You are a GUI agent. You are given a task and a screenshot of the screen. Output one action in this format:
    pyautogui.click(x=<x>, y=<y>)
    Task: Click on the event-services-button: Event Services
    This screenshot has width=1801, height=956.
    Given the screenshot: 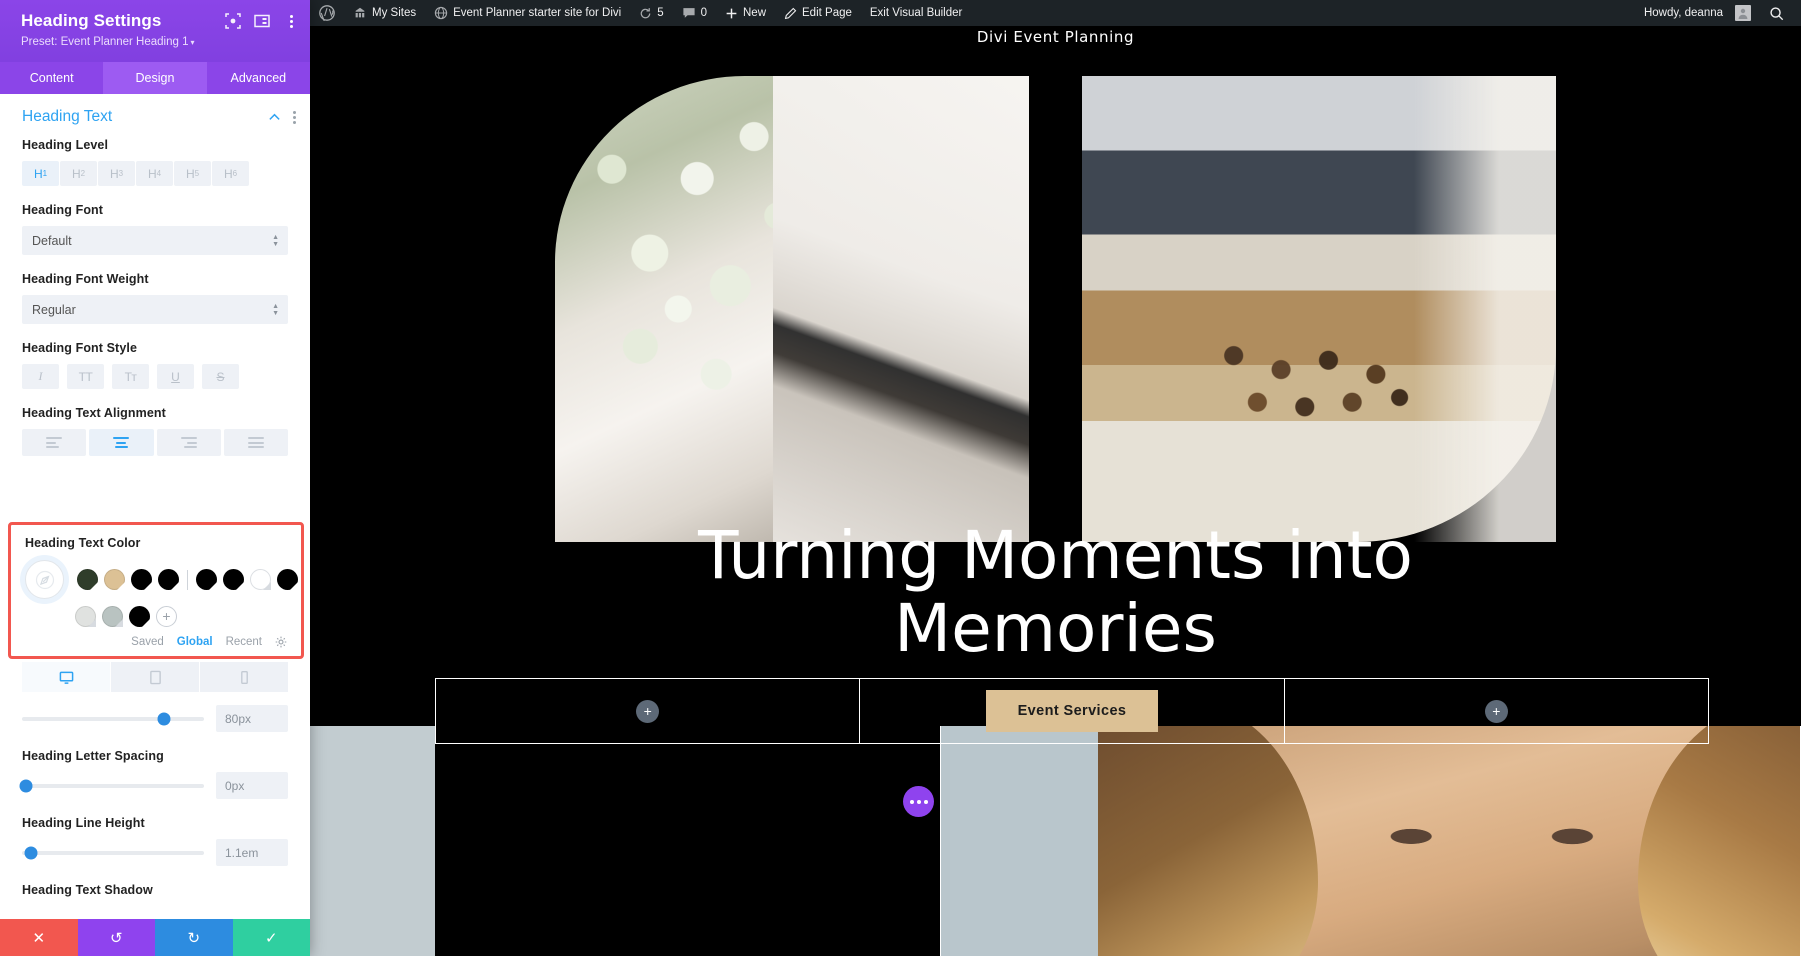 What is the action you would take?
    pyautogui.click(x=1072, y=711)
    